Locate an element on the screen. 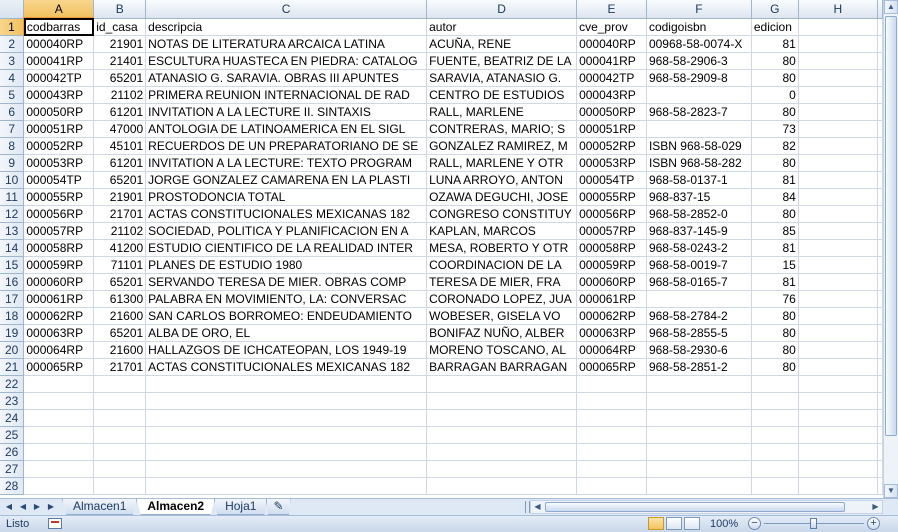 This screenshot has height=532, width=898. cell: 000051RP is located at coordinates (611, 129).